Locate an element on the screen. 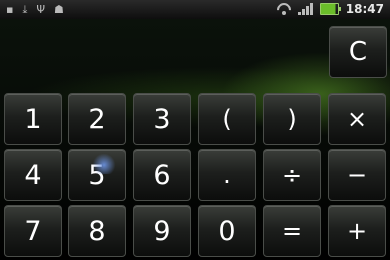  open-paren-key: ( is located at coordinates (227, 119).